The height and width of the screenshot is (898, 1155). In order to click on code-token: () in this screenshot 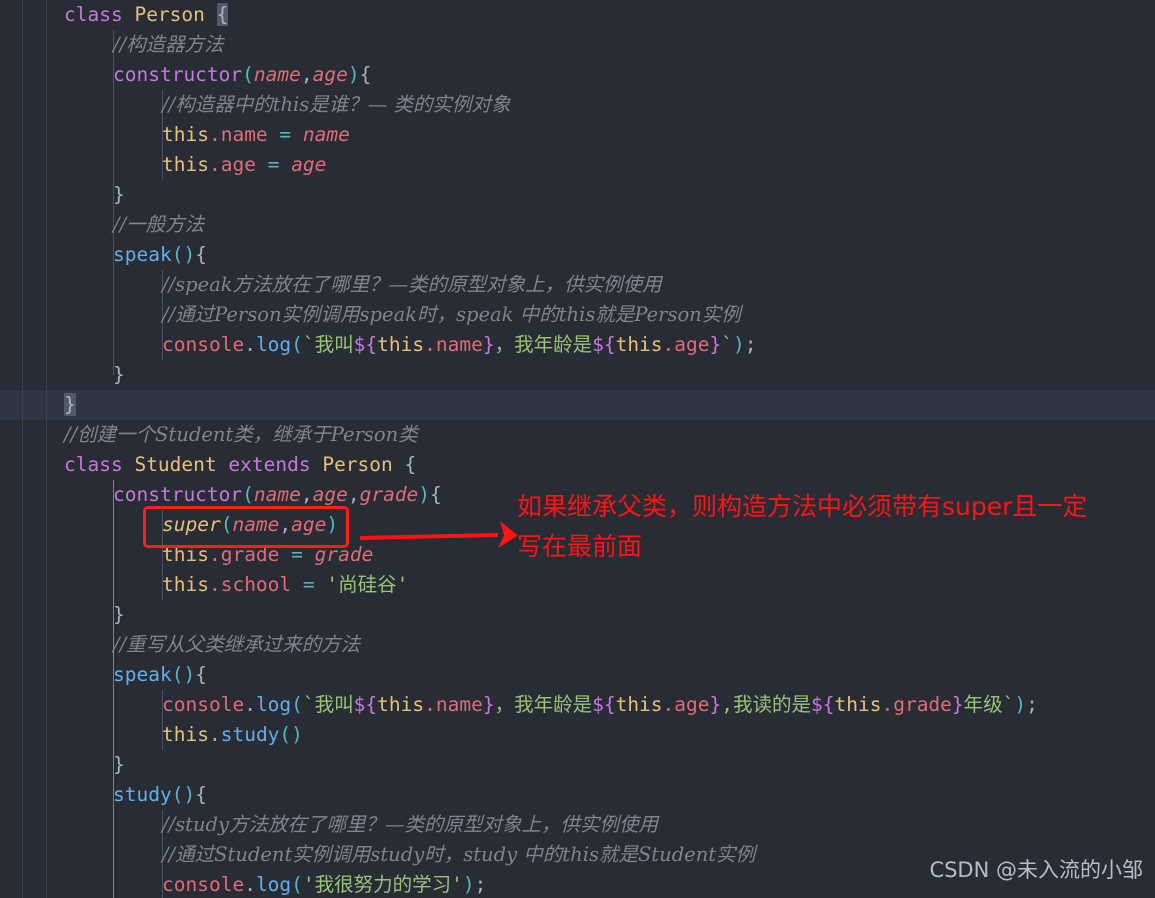, I will do `click(291, 734)`.